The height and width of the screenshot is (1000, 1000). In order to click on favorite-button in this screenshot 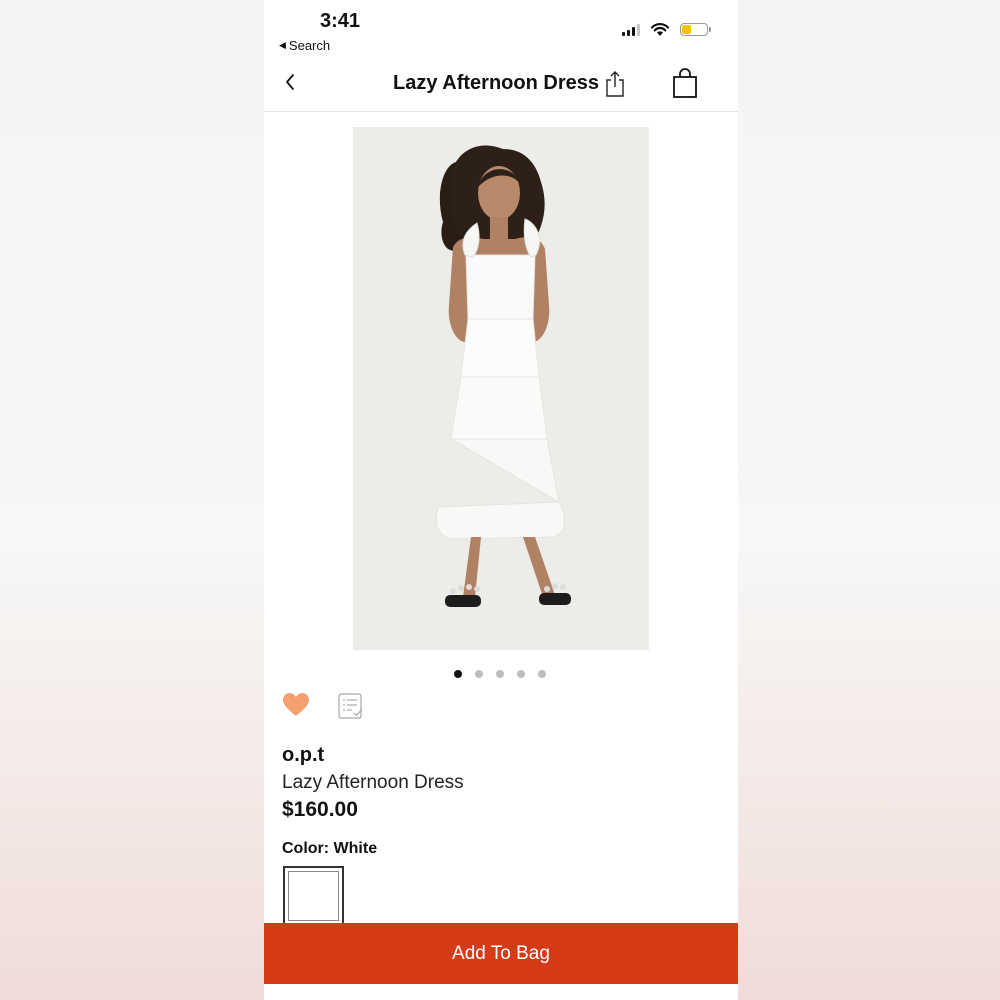, I will do `click(296, 707)`.